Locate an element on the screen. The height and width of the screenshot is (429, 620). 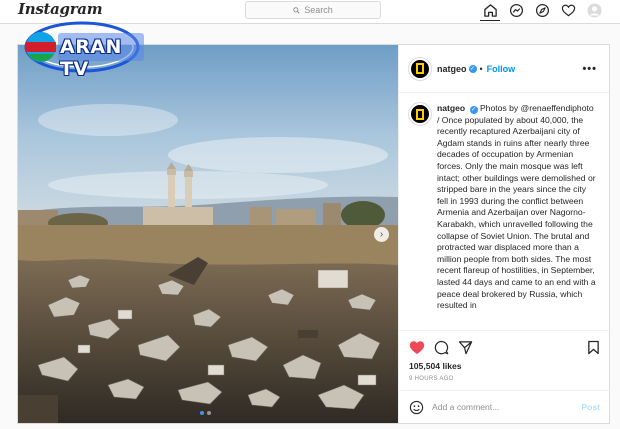
search-input: Search is located at coordinates (313, 10).